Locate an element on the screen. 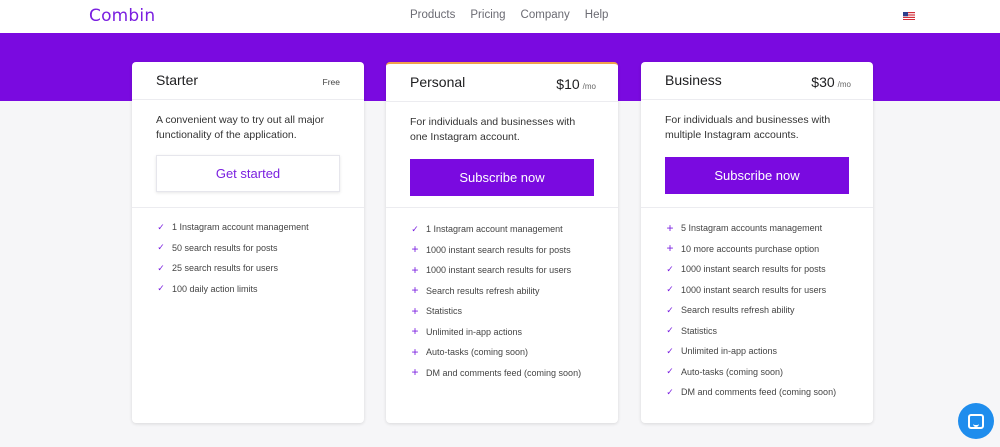 This screenshot has height=447, width=1000. top-navigation-bar: Combin Products Pricing Company Help is located at coordinates (500, 16).